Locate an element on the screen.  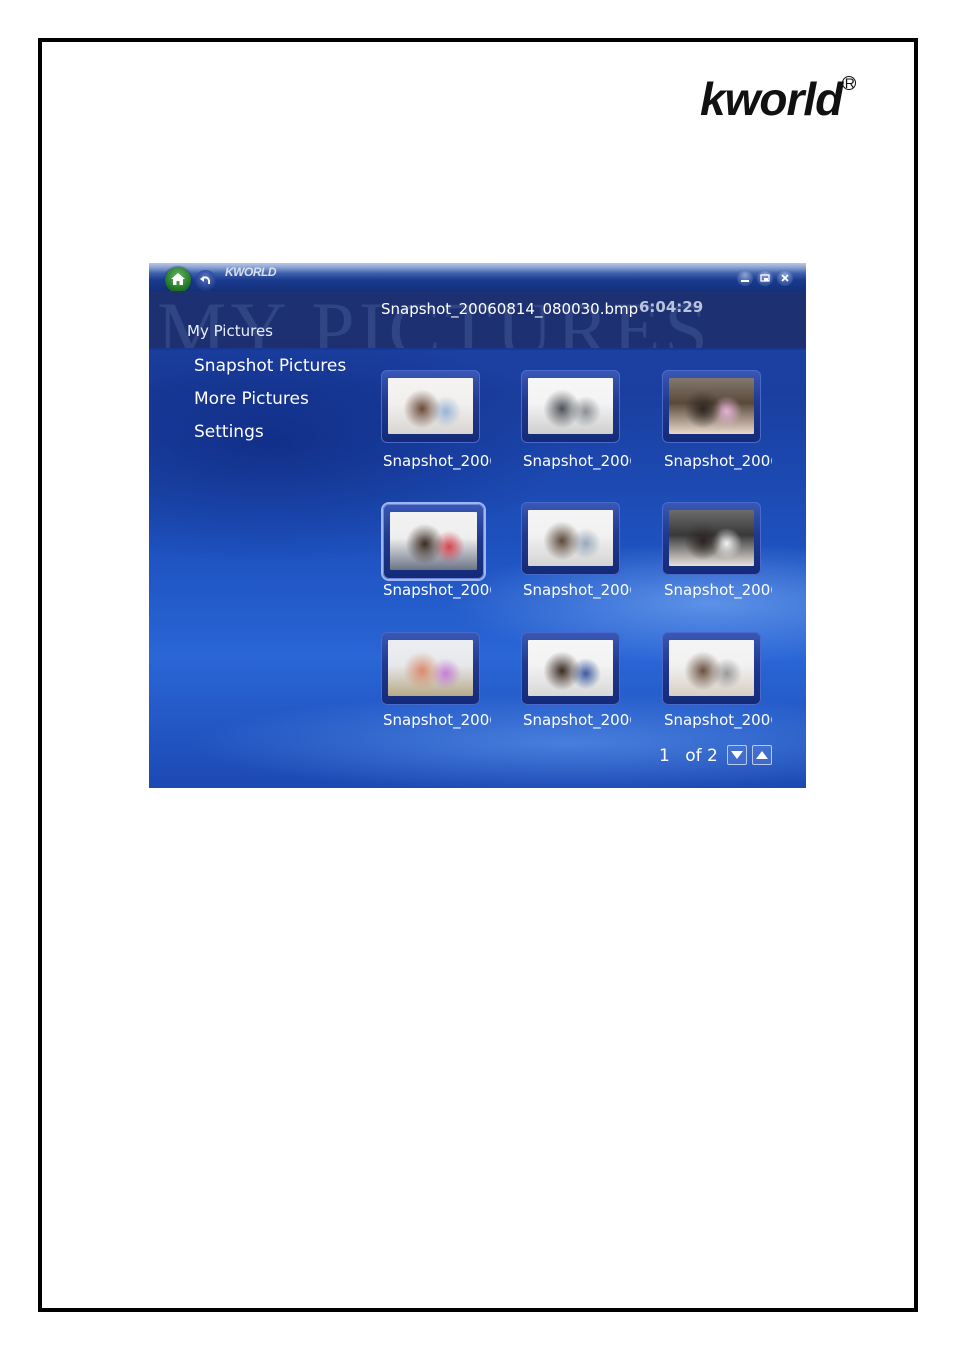
minimize-button is located at coordinates (745, 278).